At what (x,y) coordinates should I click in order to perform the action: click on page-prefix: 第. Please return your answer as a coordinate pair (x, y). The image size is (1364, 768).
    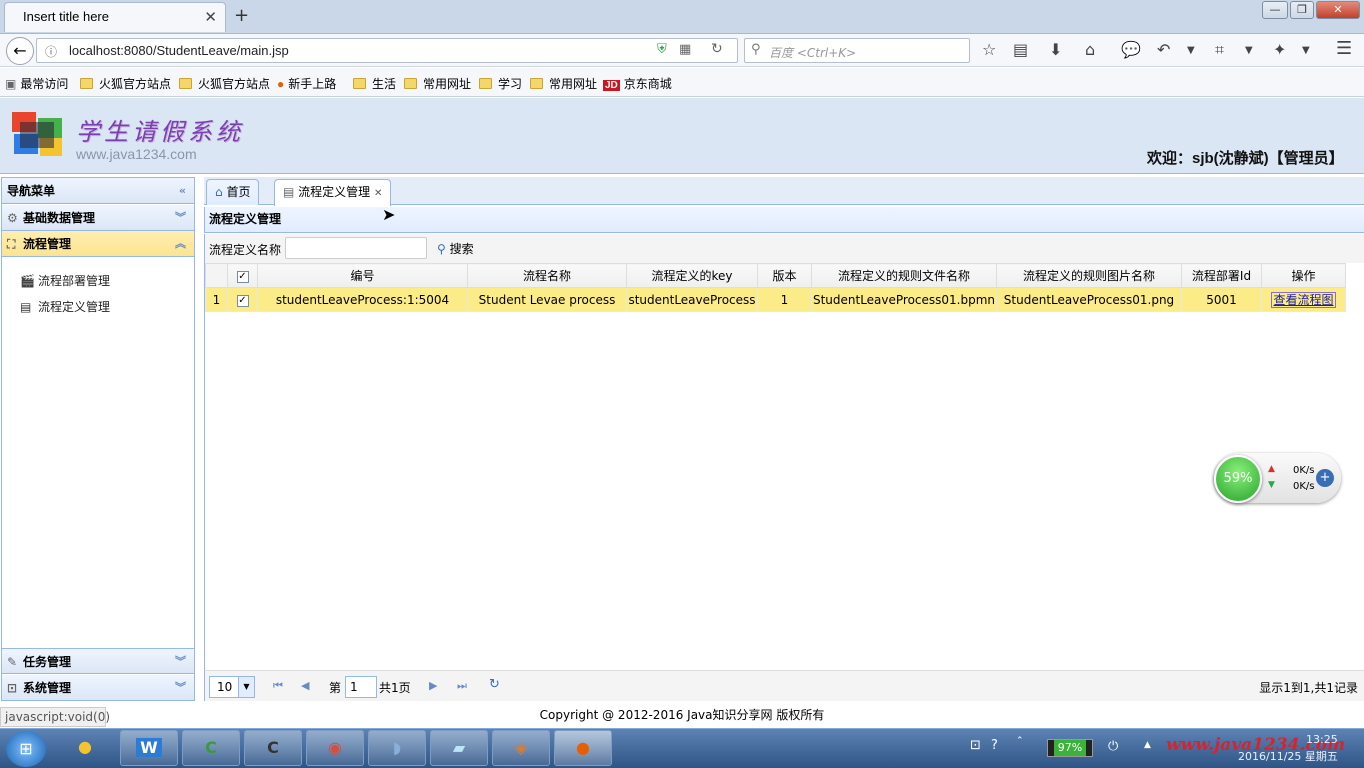
    Looking at the image, I should click on (335, 688).